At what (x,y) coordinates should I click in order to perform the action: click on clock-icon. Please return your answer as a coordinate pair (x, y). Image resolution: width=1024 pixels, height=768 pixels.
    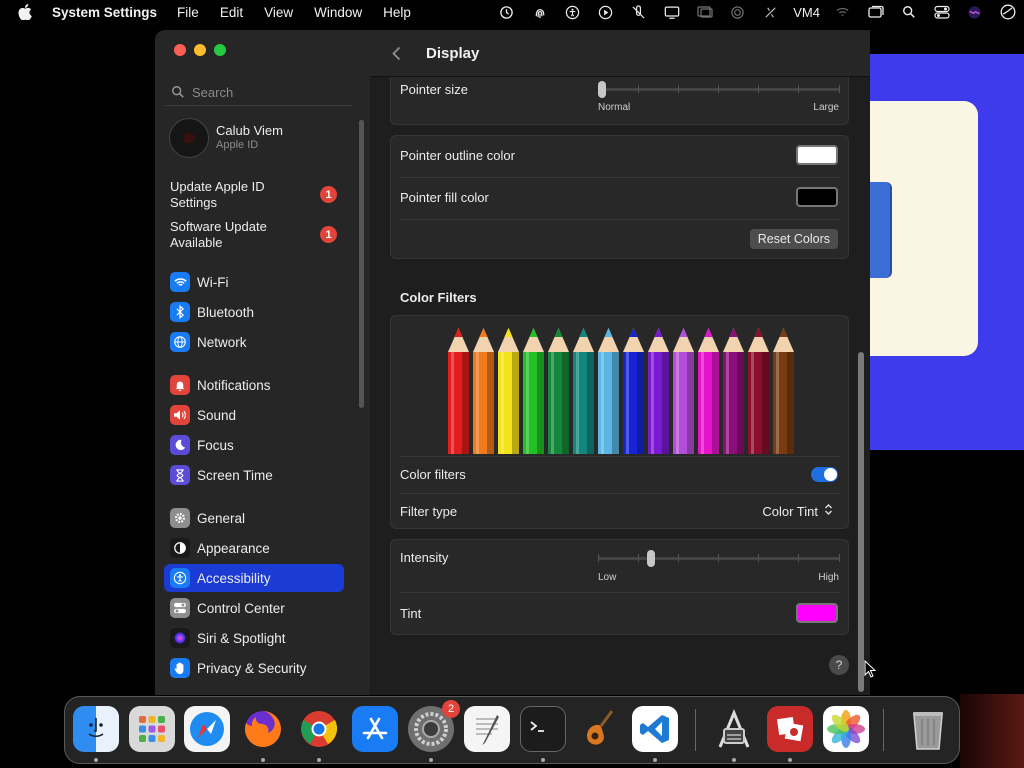
    Looking at the image, I should click on (1008, 12).